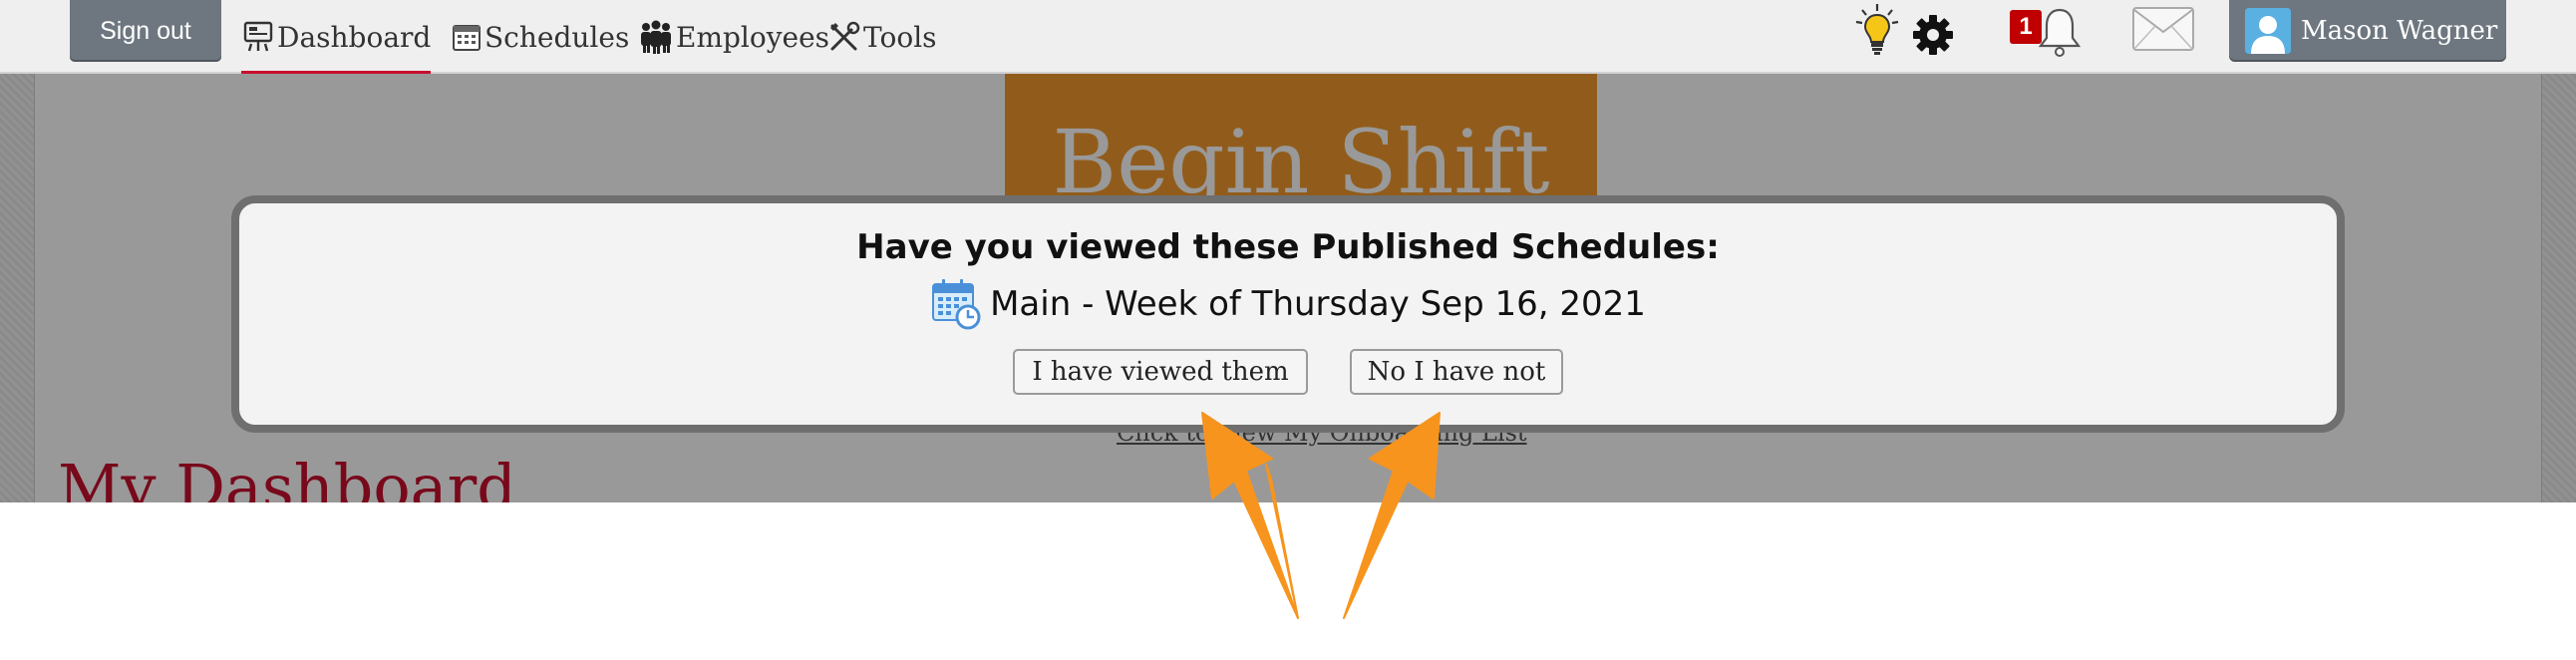  I want to click on nav-employees-label: Employees, so click(753, 37).